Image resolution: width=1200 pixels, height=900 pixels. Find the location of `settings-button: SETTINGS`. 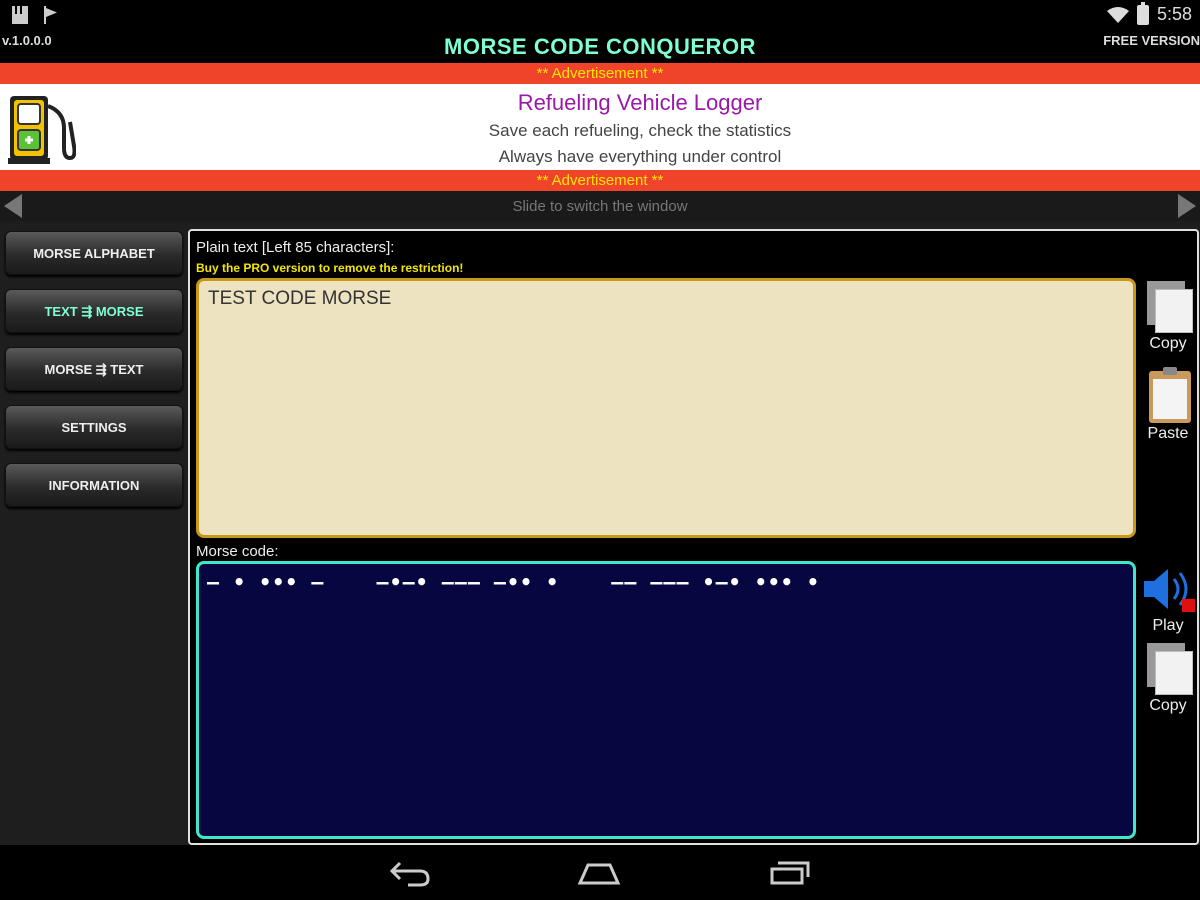

settings-button: SETTINGS is located at coordinates (94, 427).